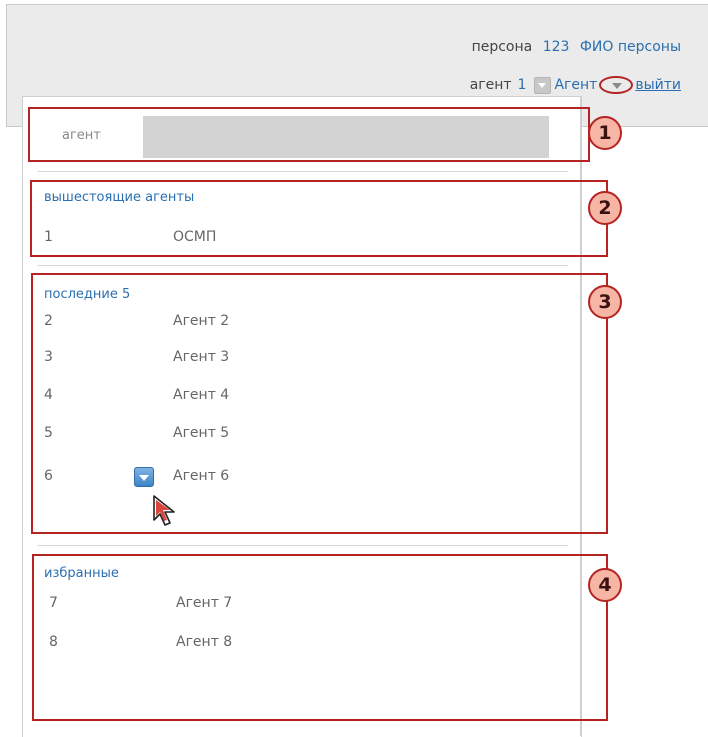 The width and height of the screenshot is (708, 737). What do you see at coordinates (294, 436) in the screenshot?
I see `list-item: 5 Агент 5` at bounding box center [294, 436].